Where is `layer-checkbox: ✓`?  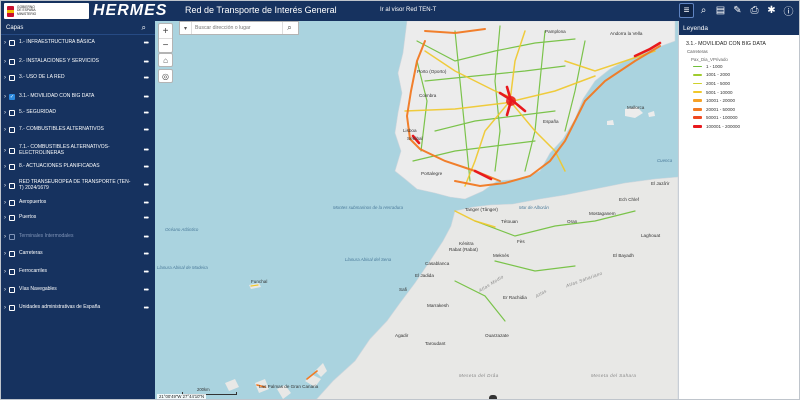
layer-checkbox: ✓ is located at coordinates (12, 97).